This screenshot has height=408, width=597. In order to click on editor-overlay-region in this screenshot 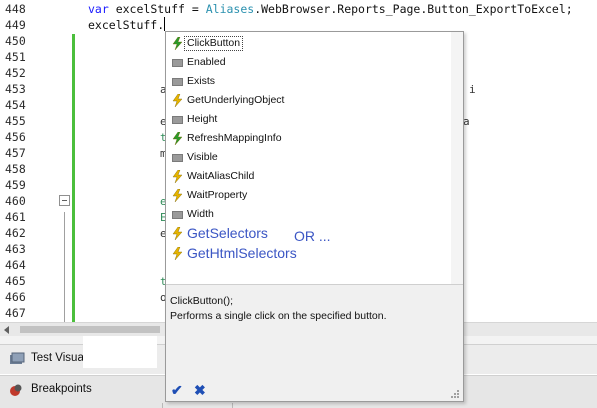, I will do `click(120, 352)`.